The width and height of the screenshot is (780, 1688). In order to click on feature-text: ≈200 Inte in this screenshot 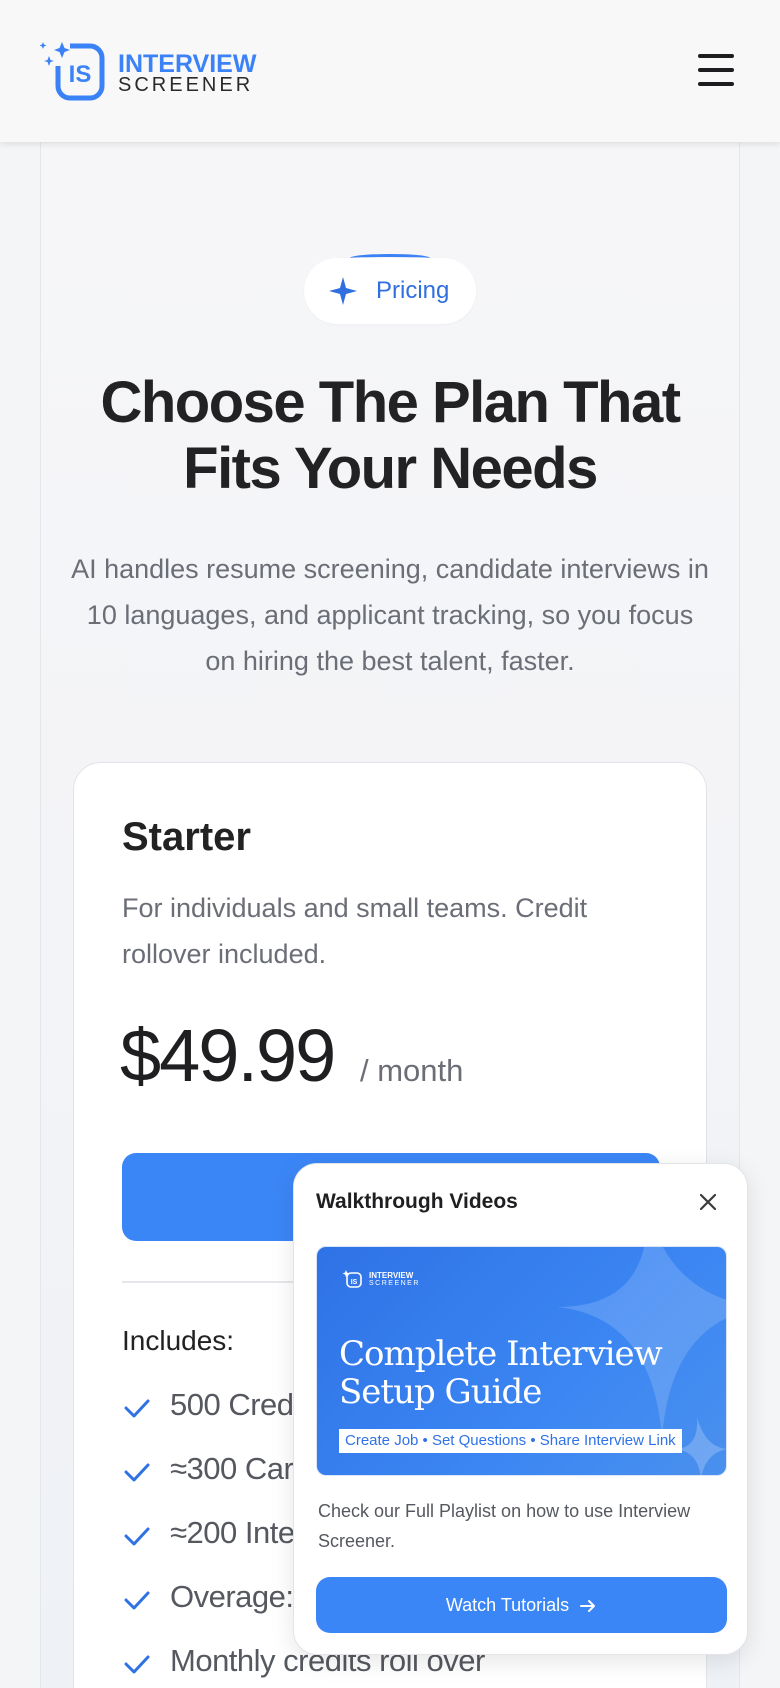, I will do `click(232, 1532)`.